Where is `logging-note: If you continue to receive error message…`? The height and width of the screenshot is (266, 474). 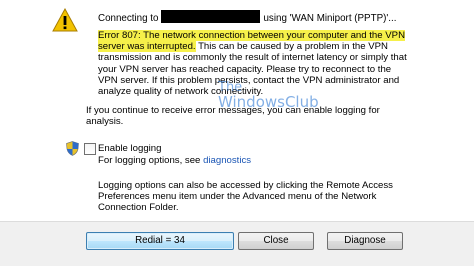 logging-note: If you continue to receive error message… is located at coordinates (233, 116).